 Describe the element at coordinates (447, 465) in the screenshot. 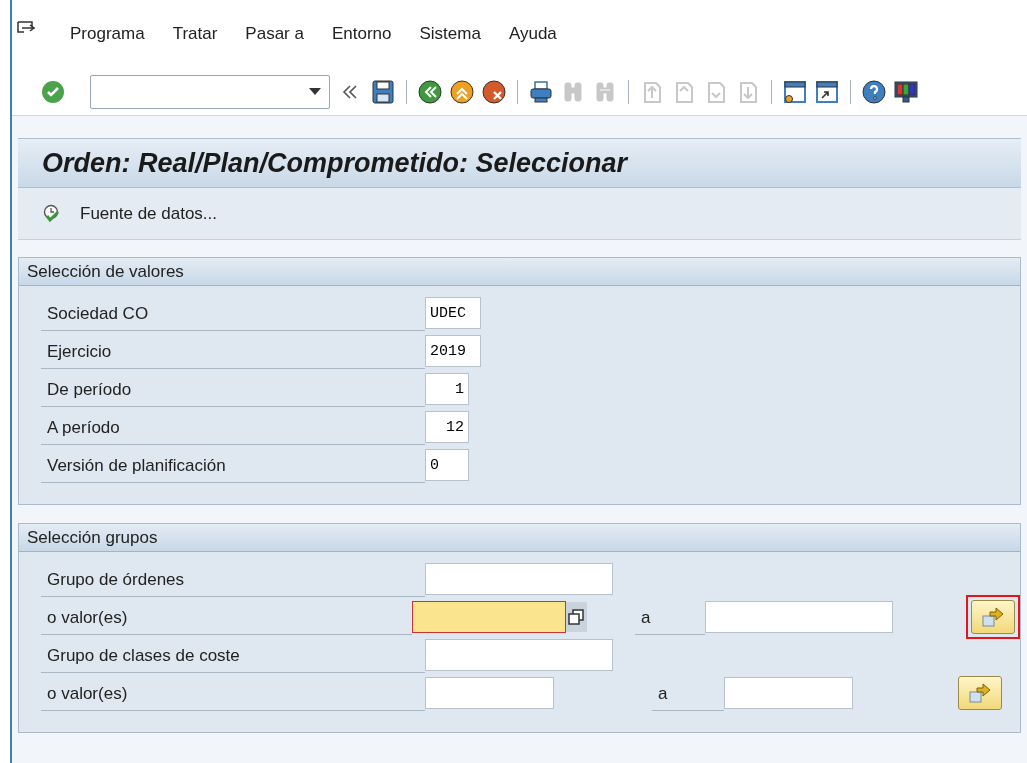

I see `input-field: 0` at that location.